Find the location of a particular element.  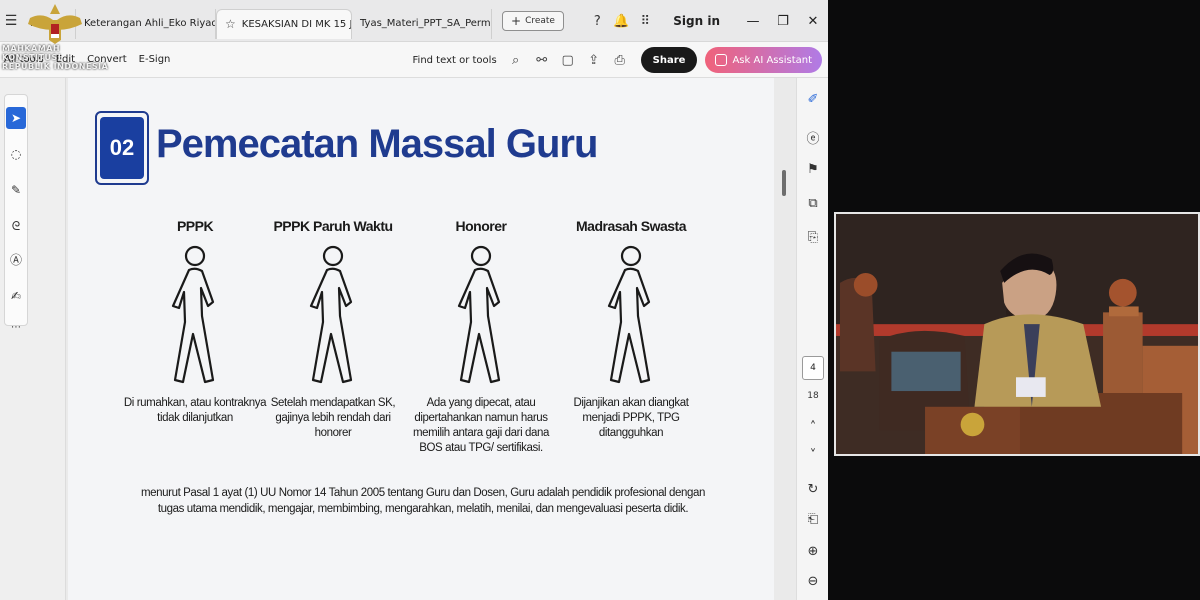

page-down-chevron-icon: ˅ is located at coordinates (813, 455).